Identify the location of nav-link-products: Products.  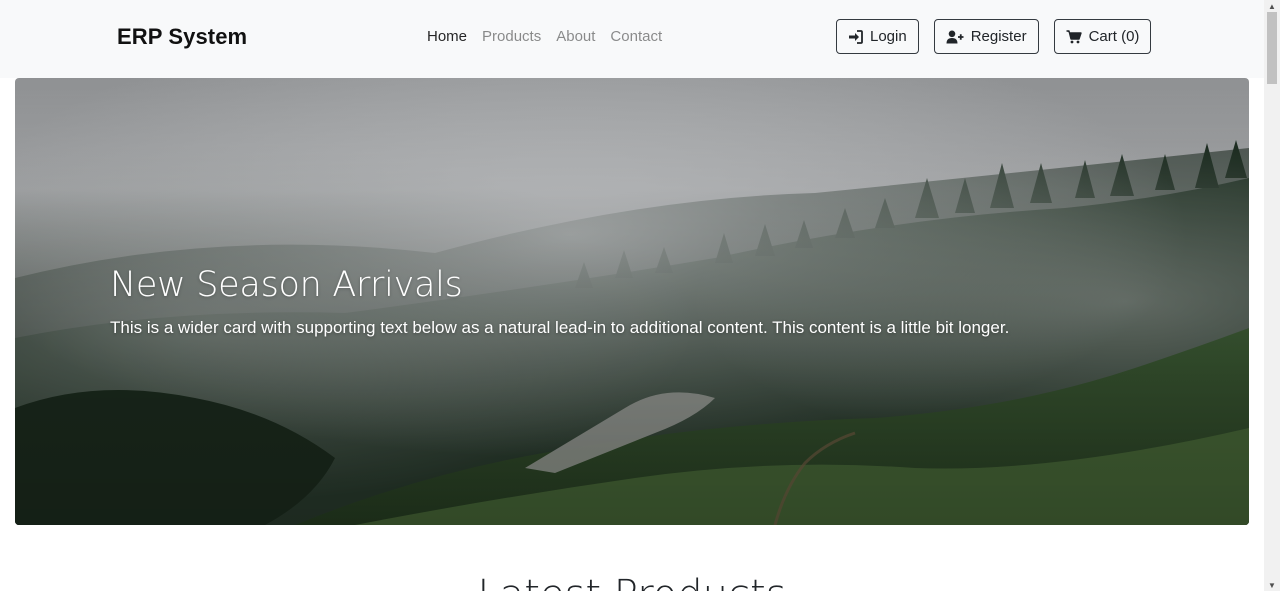
(511, 36).